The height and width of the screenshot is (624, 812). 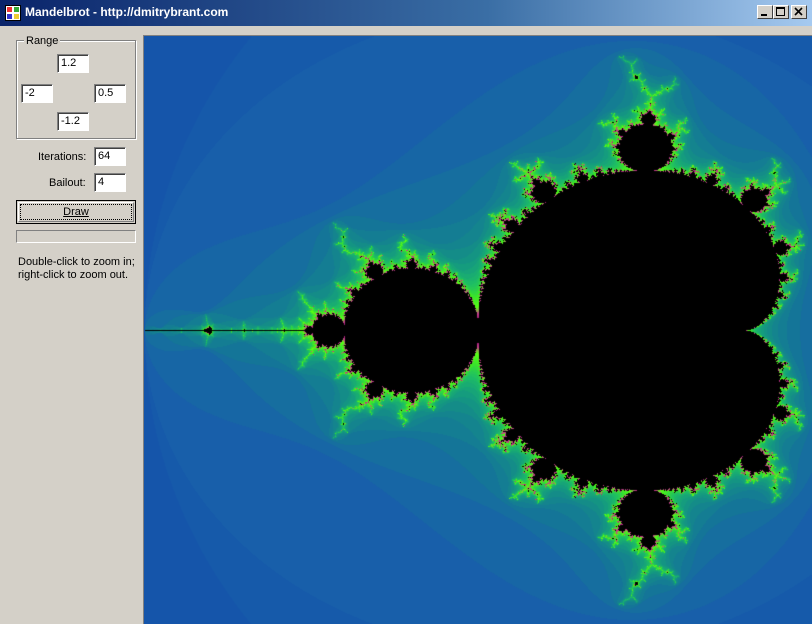 What do you see at coordinates (67, 183) in the screenshot?
I see `bailout-label: Bailout:` at bounding box center [67, 183].